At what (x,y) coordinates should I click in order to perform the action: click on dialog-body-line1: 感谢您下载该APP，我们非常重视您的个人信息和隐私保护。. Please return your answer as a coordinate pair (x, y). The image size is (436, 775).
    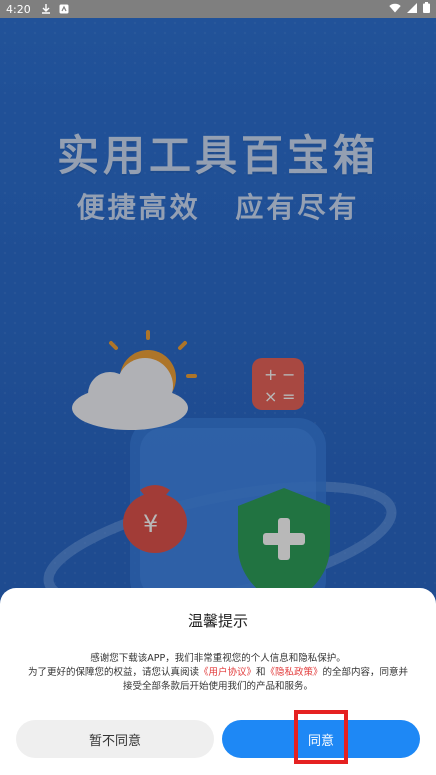
    Looking at the image, I should click on (218, 658).